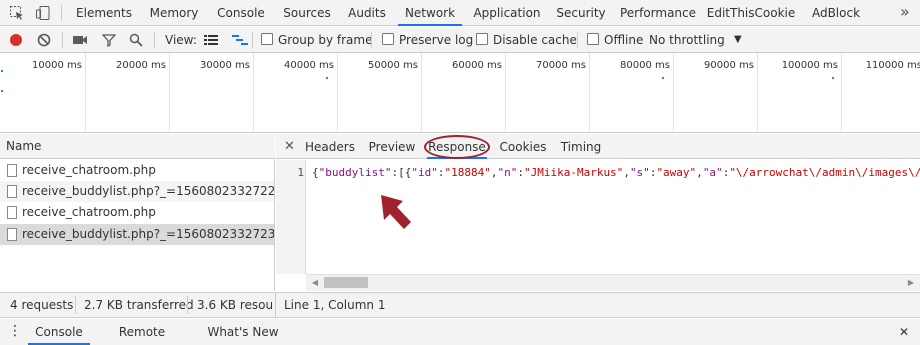 The width and height of the screenshot is (920, 345). Describe the element at coordinates (613, 282) in the screenshot. I see `horizontal-scrollbar` at that location.